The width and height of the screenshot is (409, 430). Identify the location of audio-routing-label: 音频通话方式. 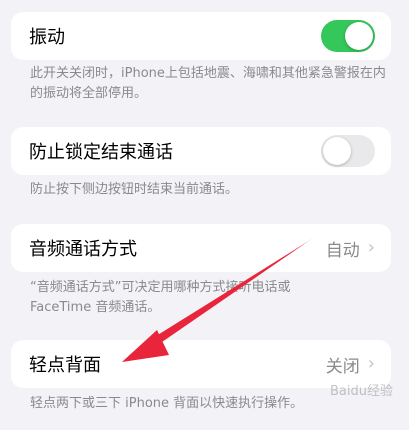
(83, 249).